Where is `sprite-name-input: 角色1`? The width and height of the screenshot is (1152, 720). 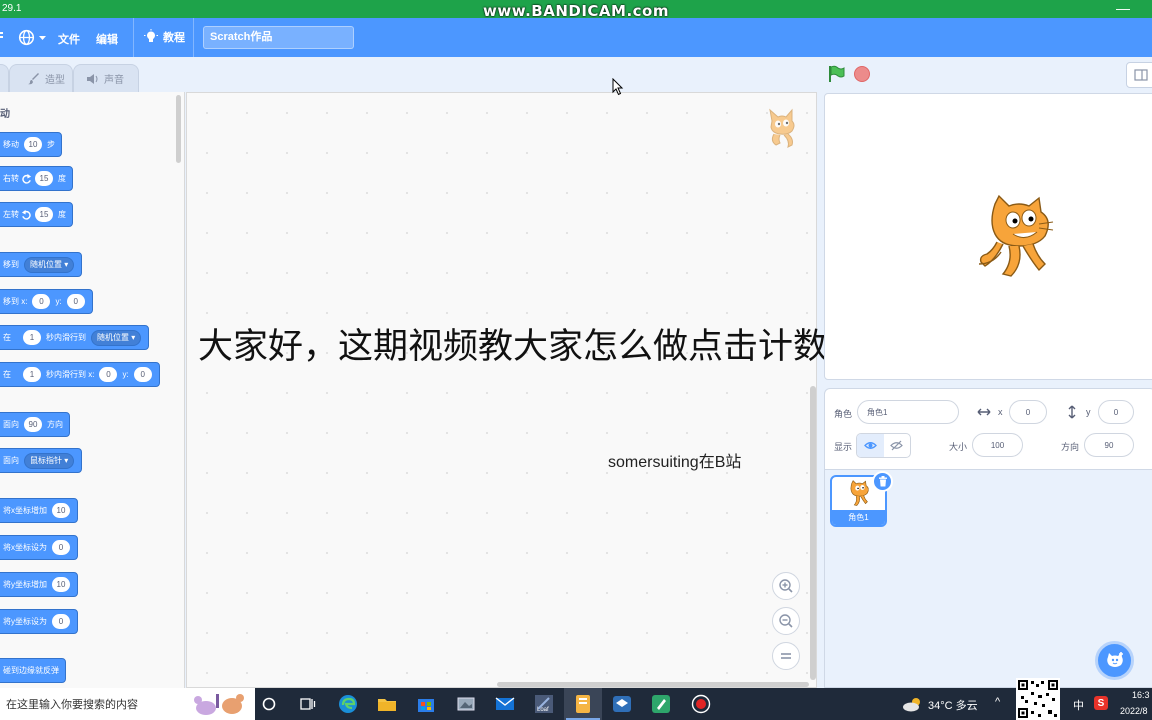 sprite-name-input: 角色1 is located at coordinates (908, 412).